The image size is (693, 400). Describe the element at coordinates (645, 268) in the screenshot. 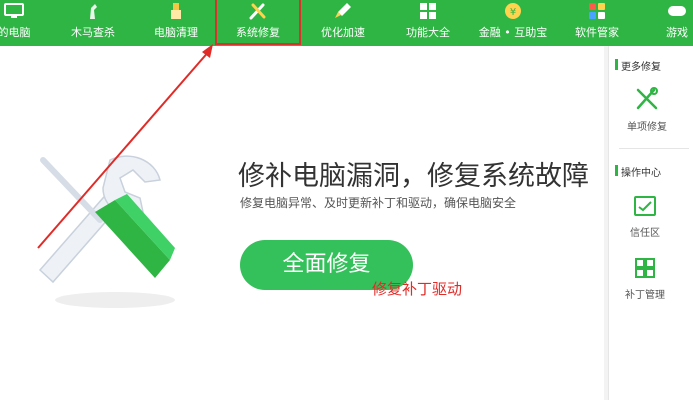

I see `windows-icon` at that location.